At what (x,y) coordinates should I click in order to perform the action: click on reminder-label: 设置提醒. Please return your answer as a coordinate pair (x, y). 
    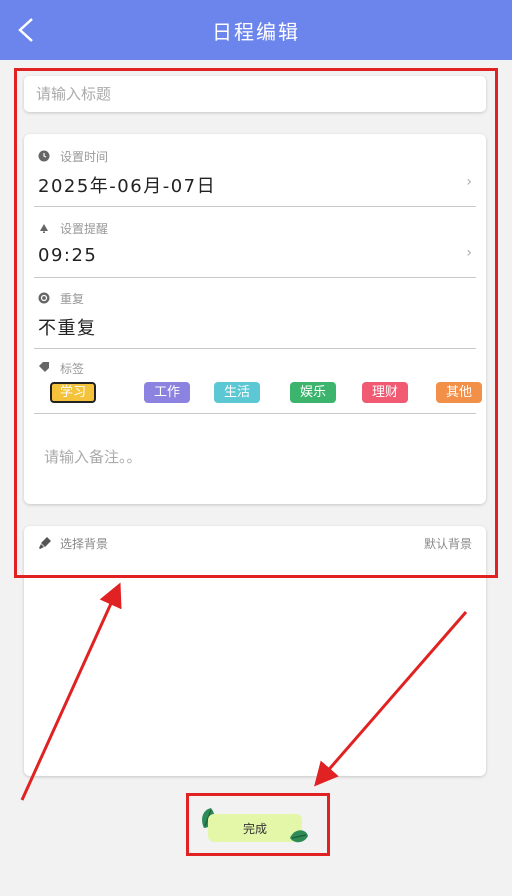
    Looking at the image, I should click on (84, 229).